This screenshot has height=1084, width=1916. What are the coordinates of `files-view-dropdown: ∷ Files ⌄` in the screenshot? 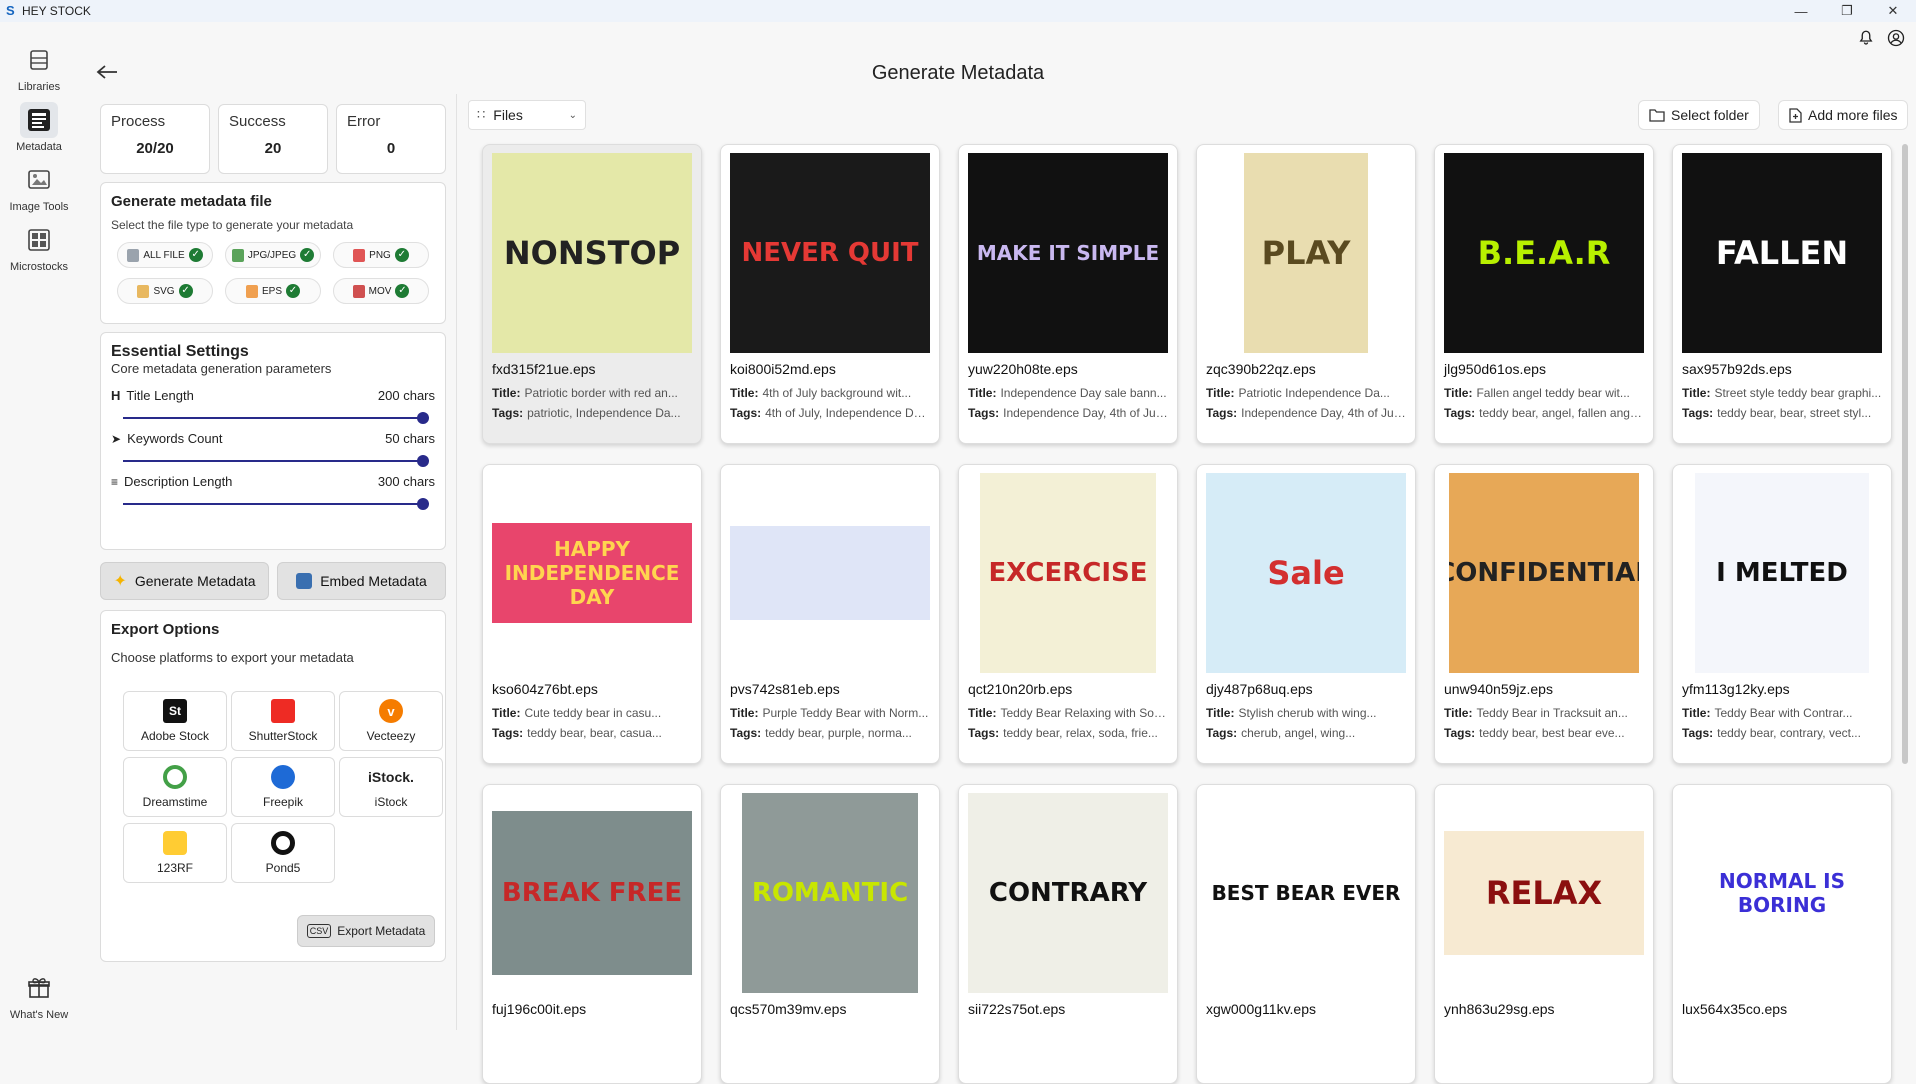 It's located at (527, 115).